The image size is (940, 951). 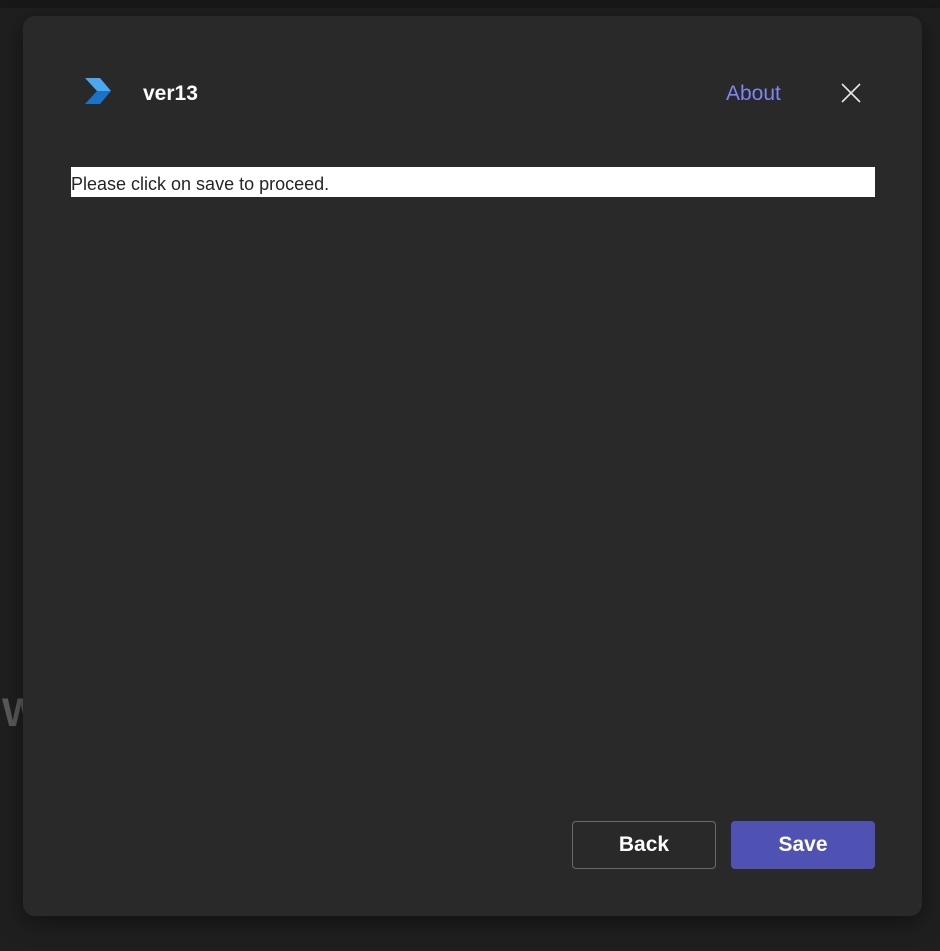 I want to click on save-button: Save, so click(x=803, y=845).